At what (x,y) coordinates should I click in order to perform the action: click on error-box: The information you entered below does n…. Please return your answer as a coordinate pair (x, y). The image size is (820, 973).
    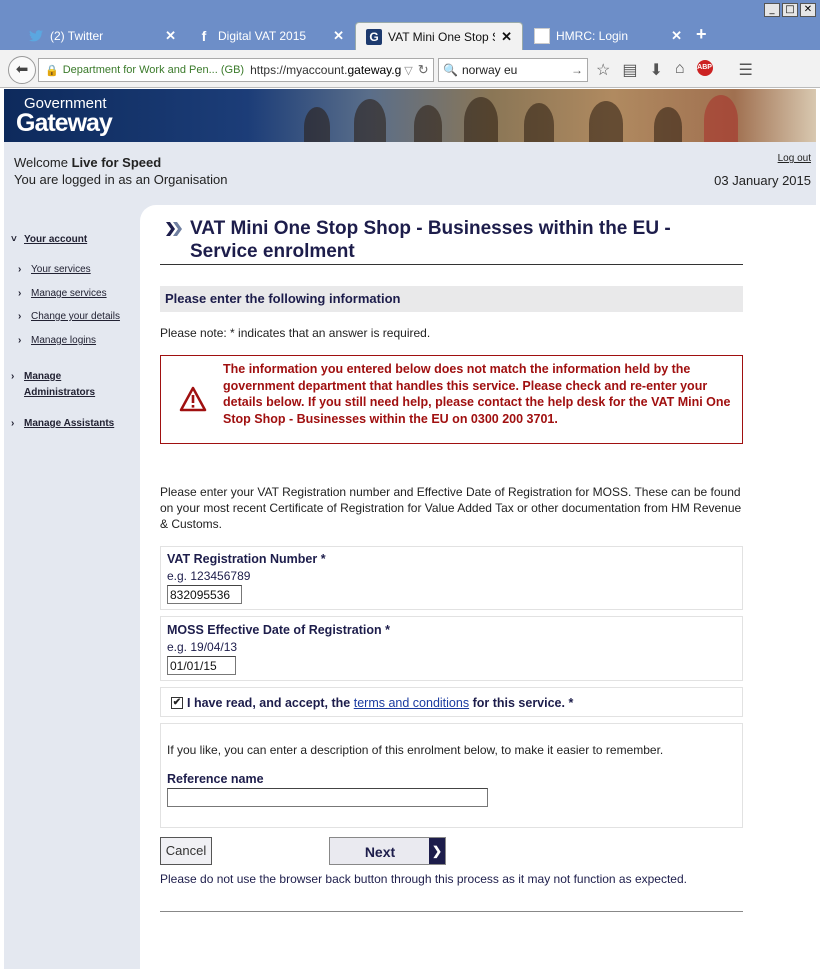
    Looking at the image, I should click on (451, 399).